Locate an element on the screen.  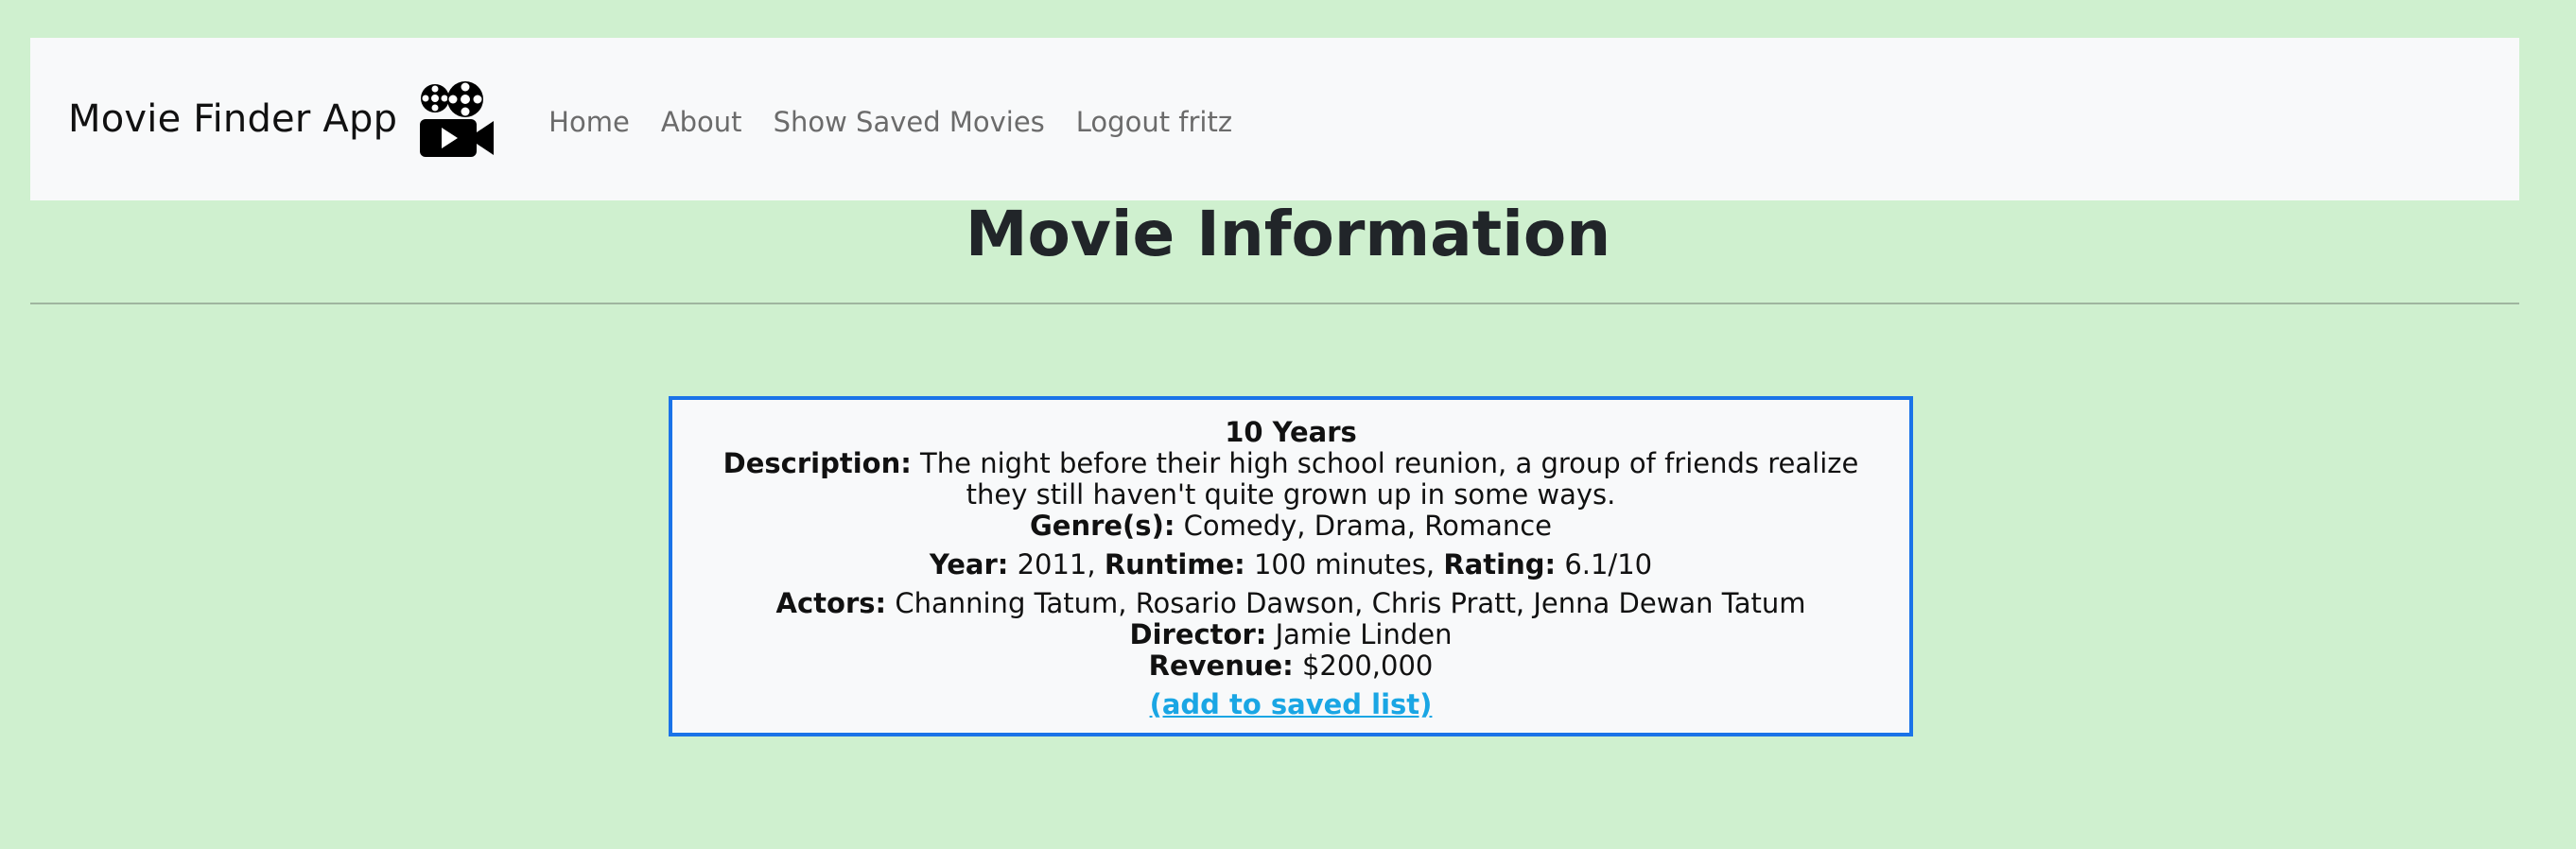
movie-genres: Genre(s): Comedy, Drama, Romance is located at coordinates (1290, 526).